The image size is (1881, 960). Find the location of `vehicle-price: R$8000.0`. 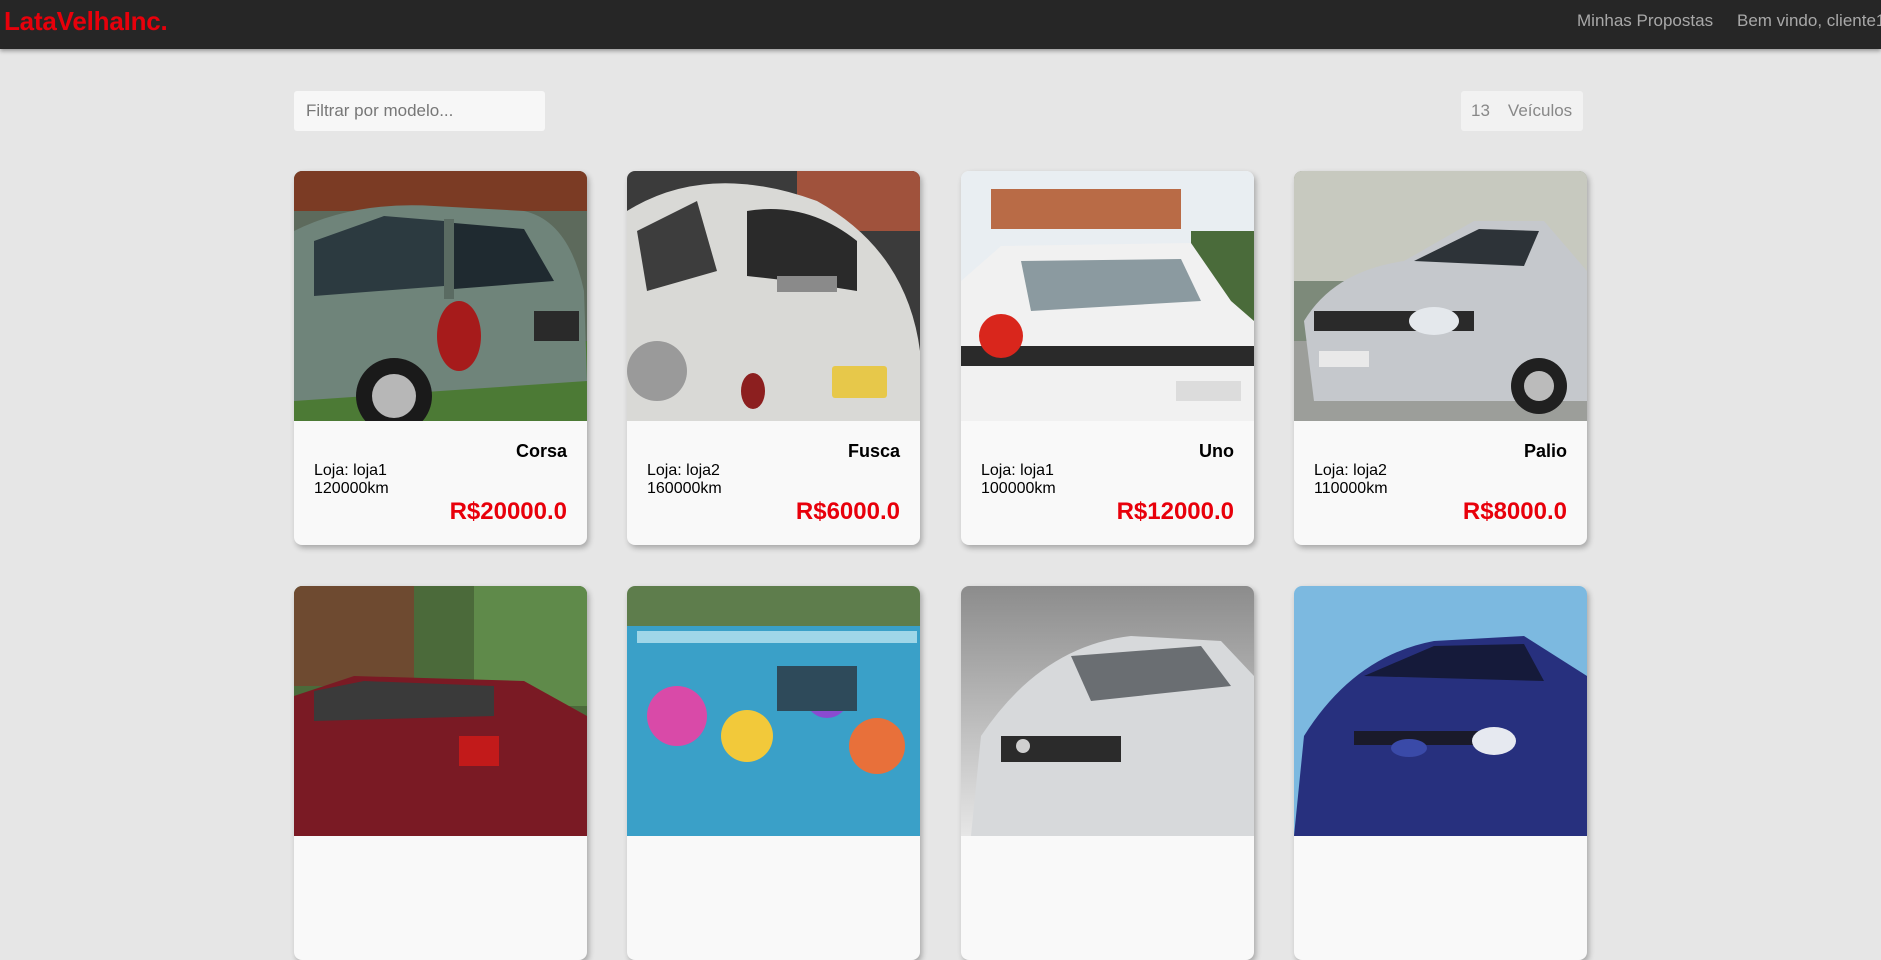

vehicle-price: R$8000.0 is located at coordinates (1514, 511).